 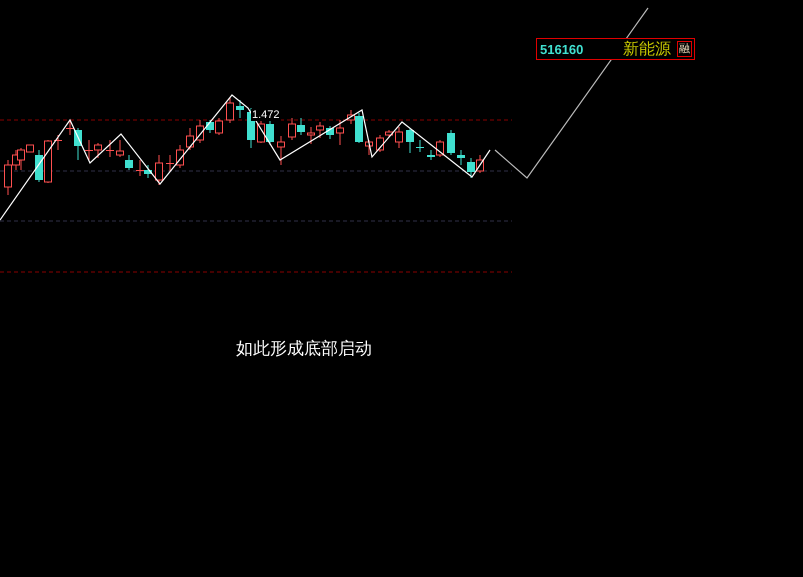 What do you see at coordinates (684, 49) in the screenshot?
I see `margin-badge: 融` at bounding box center [684, 49].